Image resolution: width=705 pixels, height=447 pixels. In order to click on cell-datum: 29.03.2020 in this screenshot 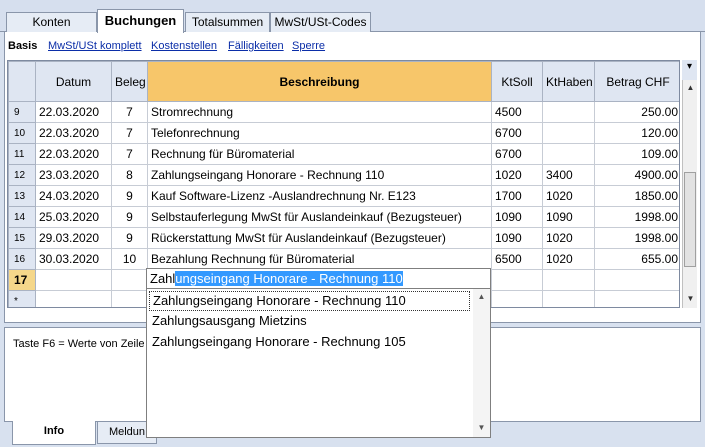, I will do `click(73, 238)`.